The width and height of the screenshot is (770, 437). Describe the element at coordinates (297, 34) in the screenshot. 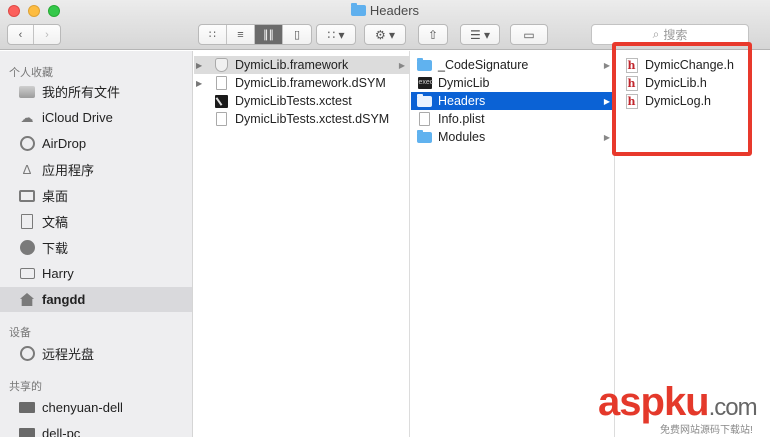

I see `cover-flow-view-button: ▯` at that location.